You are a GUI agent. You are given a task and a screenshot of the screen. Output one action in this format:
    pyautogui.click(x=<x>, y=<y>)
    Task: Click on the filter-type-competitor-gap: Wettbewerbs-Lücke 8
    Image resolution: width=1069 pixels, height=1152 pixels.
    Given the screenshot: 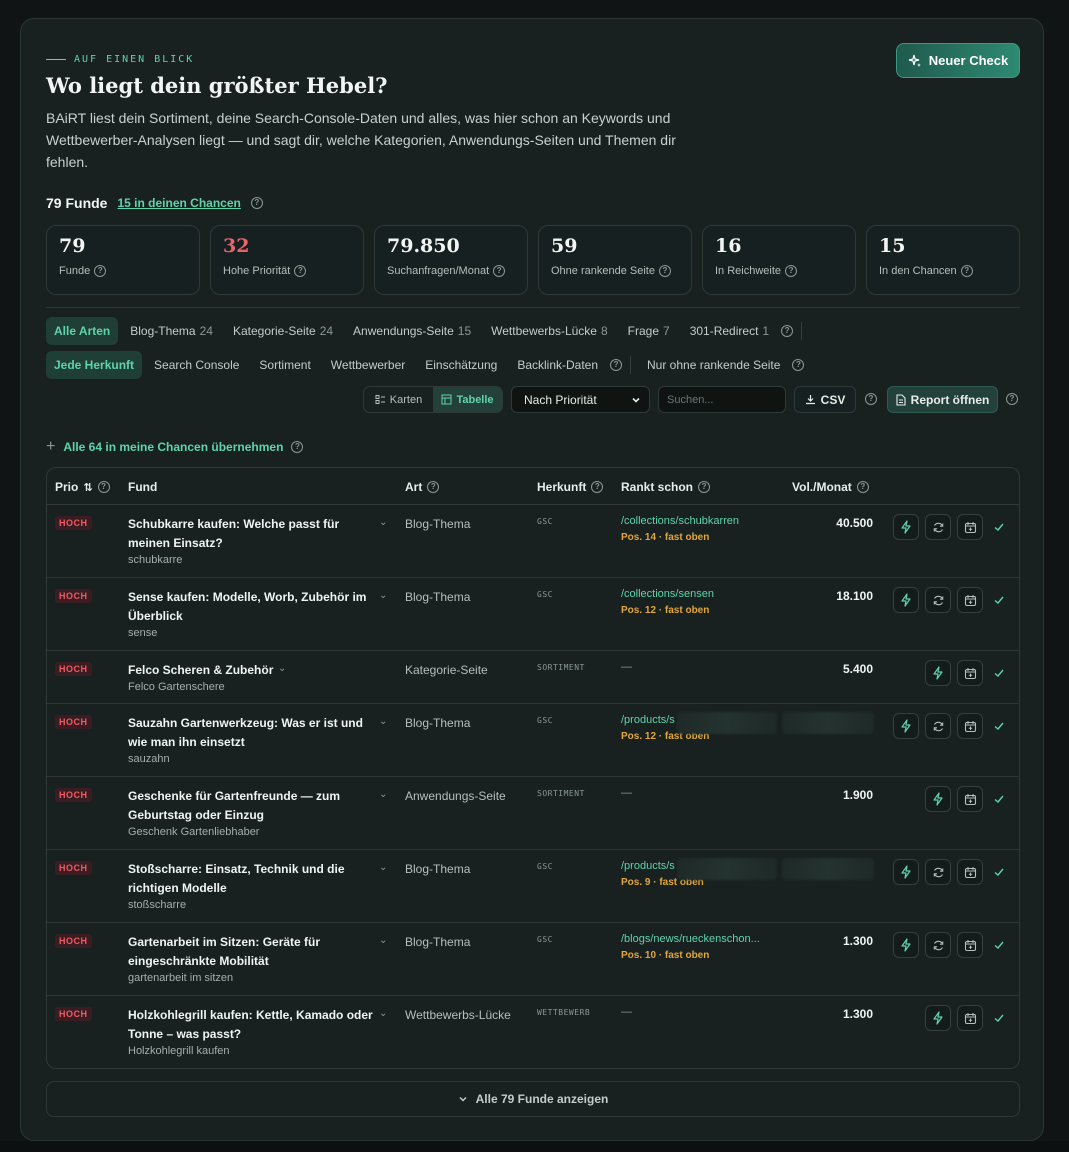 What is the action you would take?
    pyautogui.click(x=549, y=331)
    